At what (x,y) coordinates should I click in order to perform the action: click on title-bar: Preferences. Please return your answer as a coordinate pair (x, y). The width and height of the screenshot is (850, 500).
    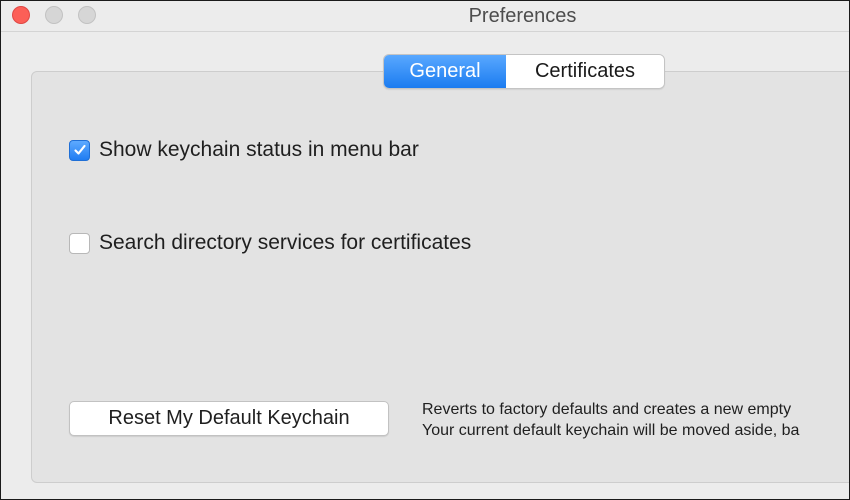
    Looking at the image, I should click on (425, 16).